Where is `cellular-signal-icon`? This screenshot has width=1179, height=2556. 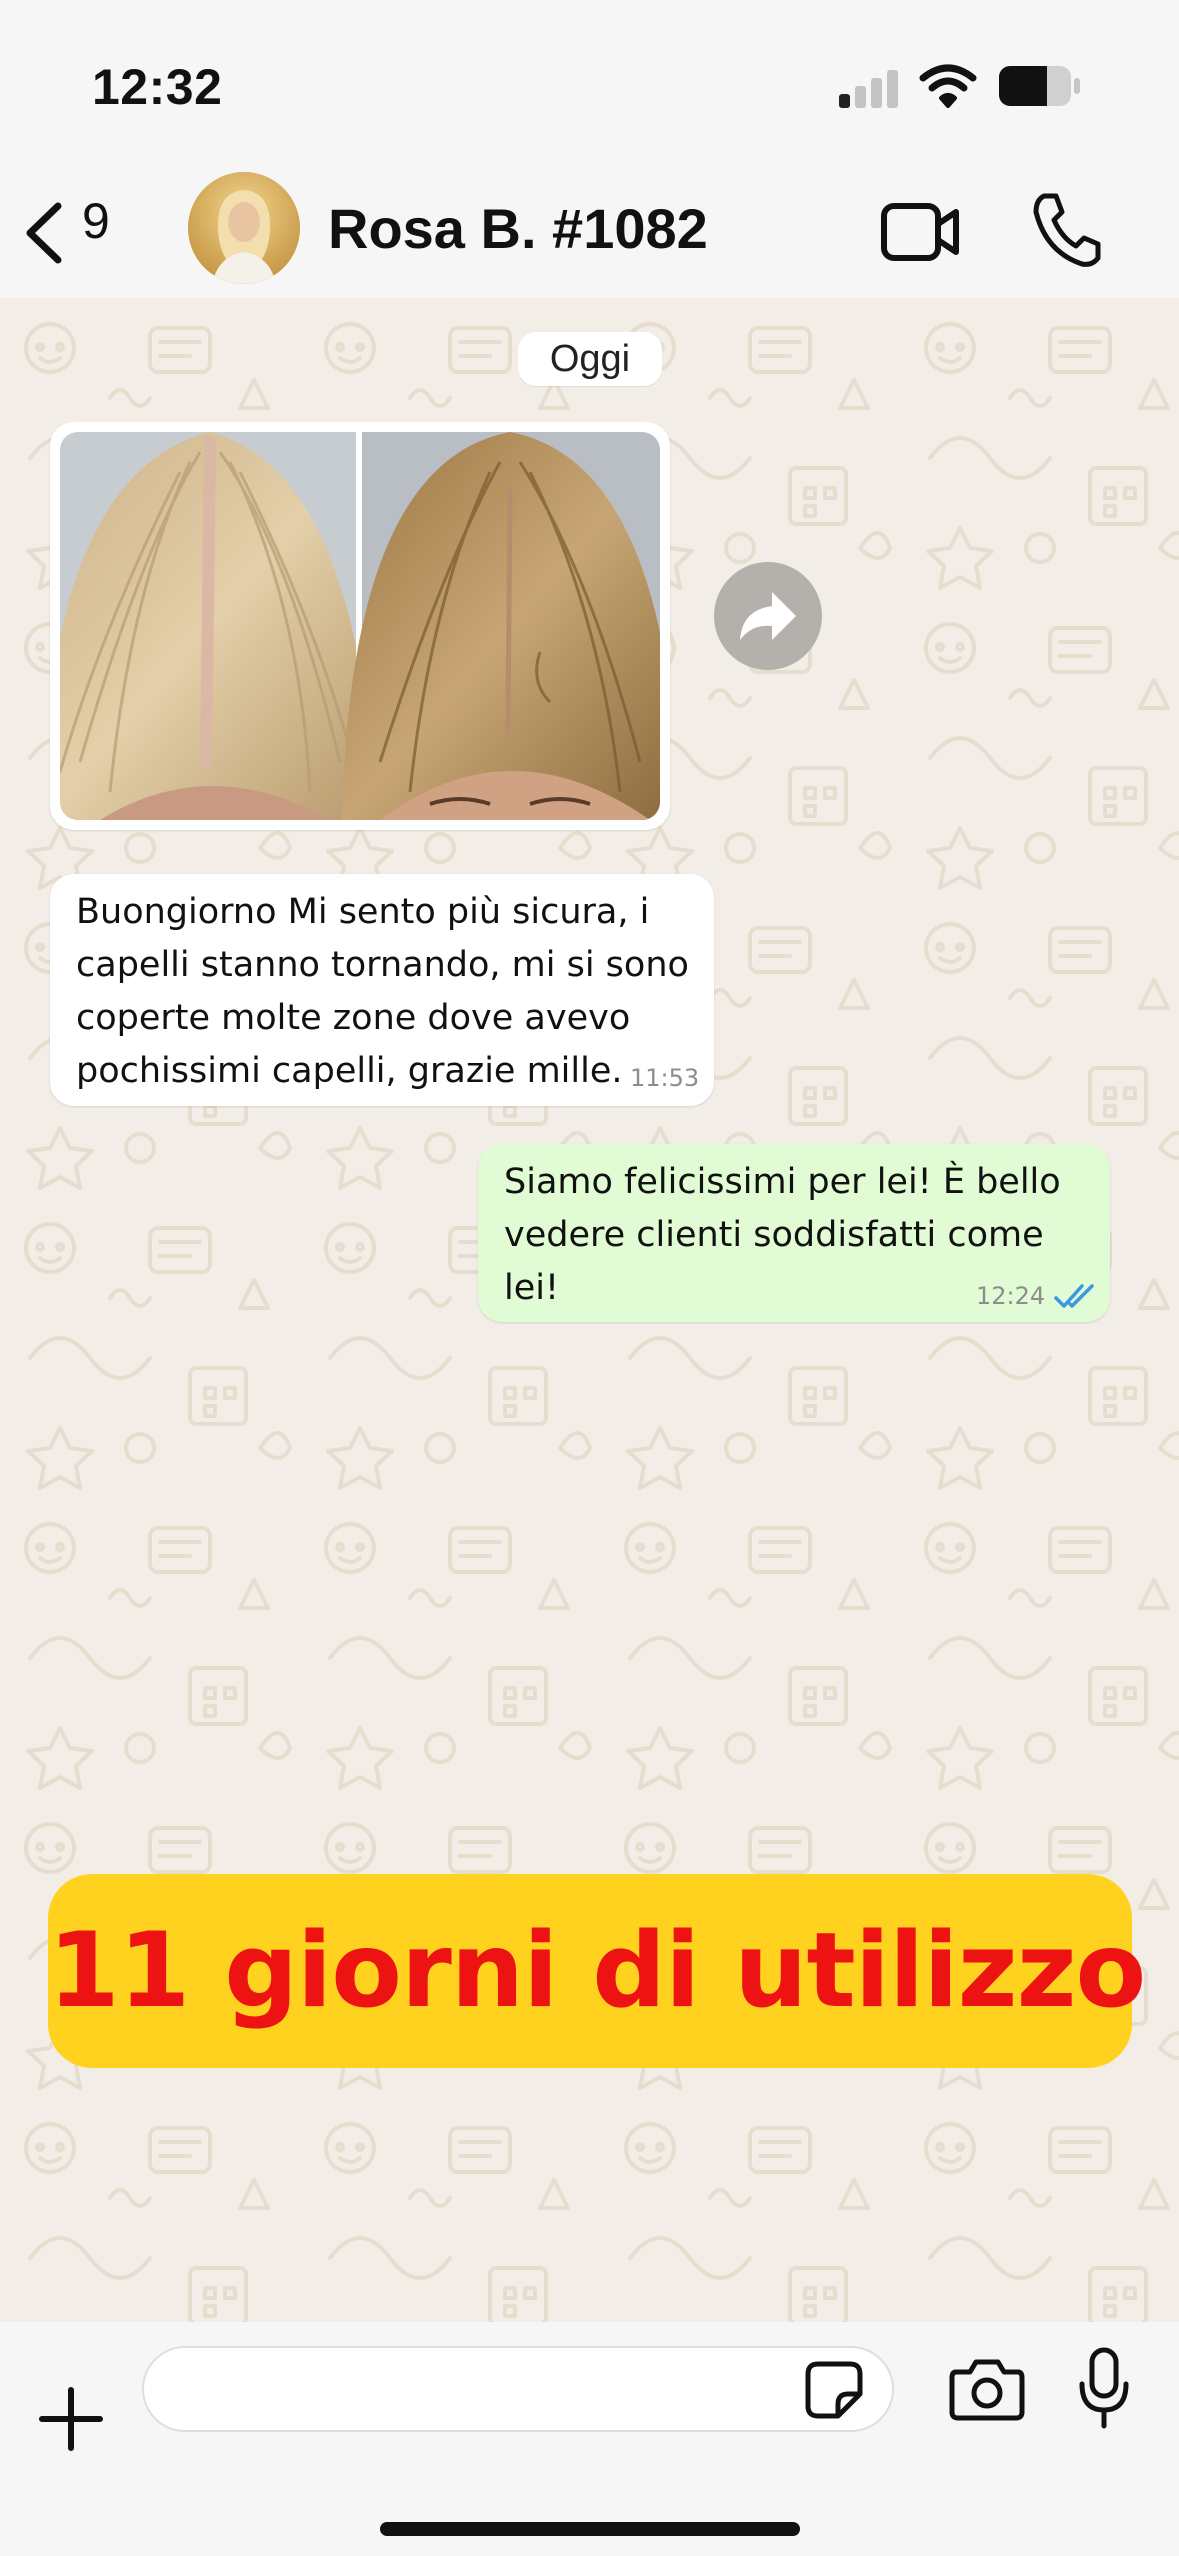
cellular-signal-icon is located at coordinates (869, 88).